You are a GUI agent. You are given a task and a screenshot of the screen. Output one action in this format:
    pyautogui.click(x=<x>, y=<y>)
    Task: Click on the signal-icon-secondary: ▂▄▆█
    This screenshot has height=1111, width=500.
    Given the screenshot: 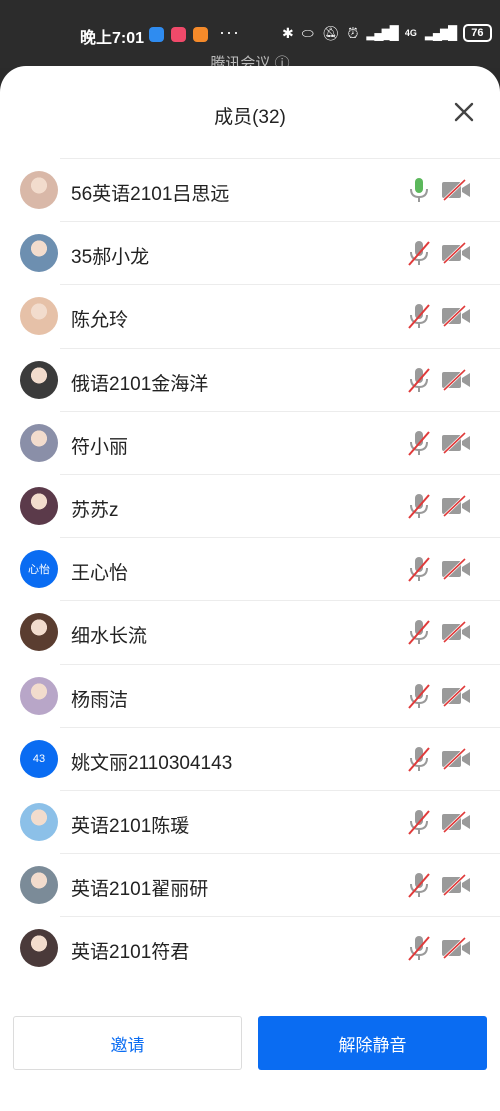 What is the action you would take?
    pyautogui.click(x=440, y=32)
    